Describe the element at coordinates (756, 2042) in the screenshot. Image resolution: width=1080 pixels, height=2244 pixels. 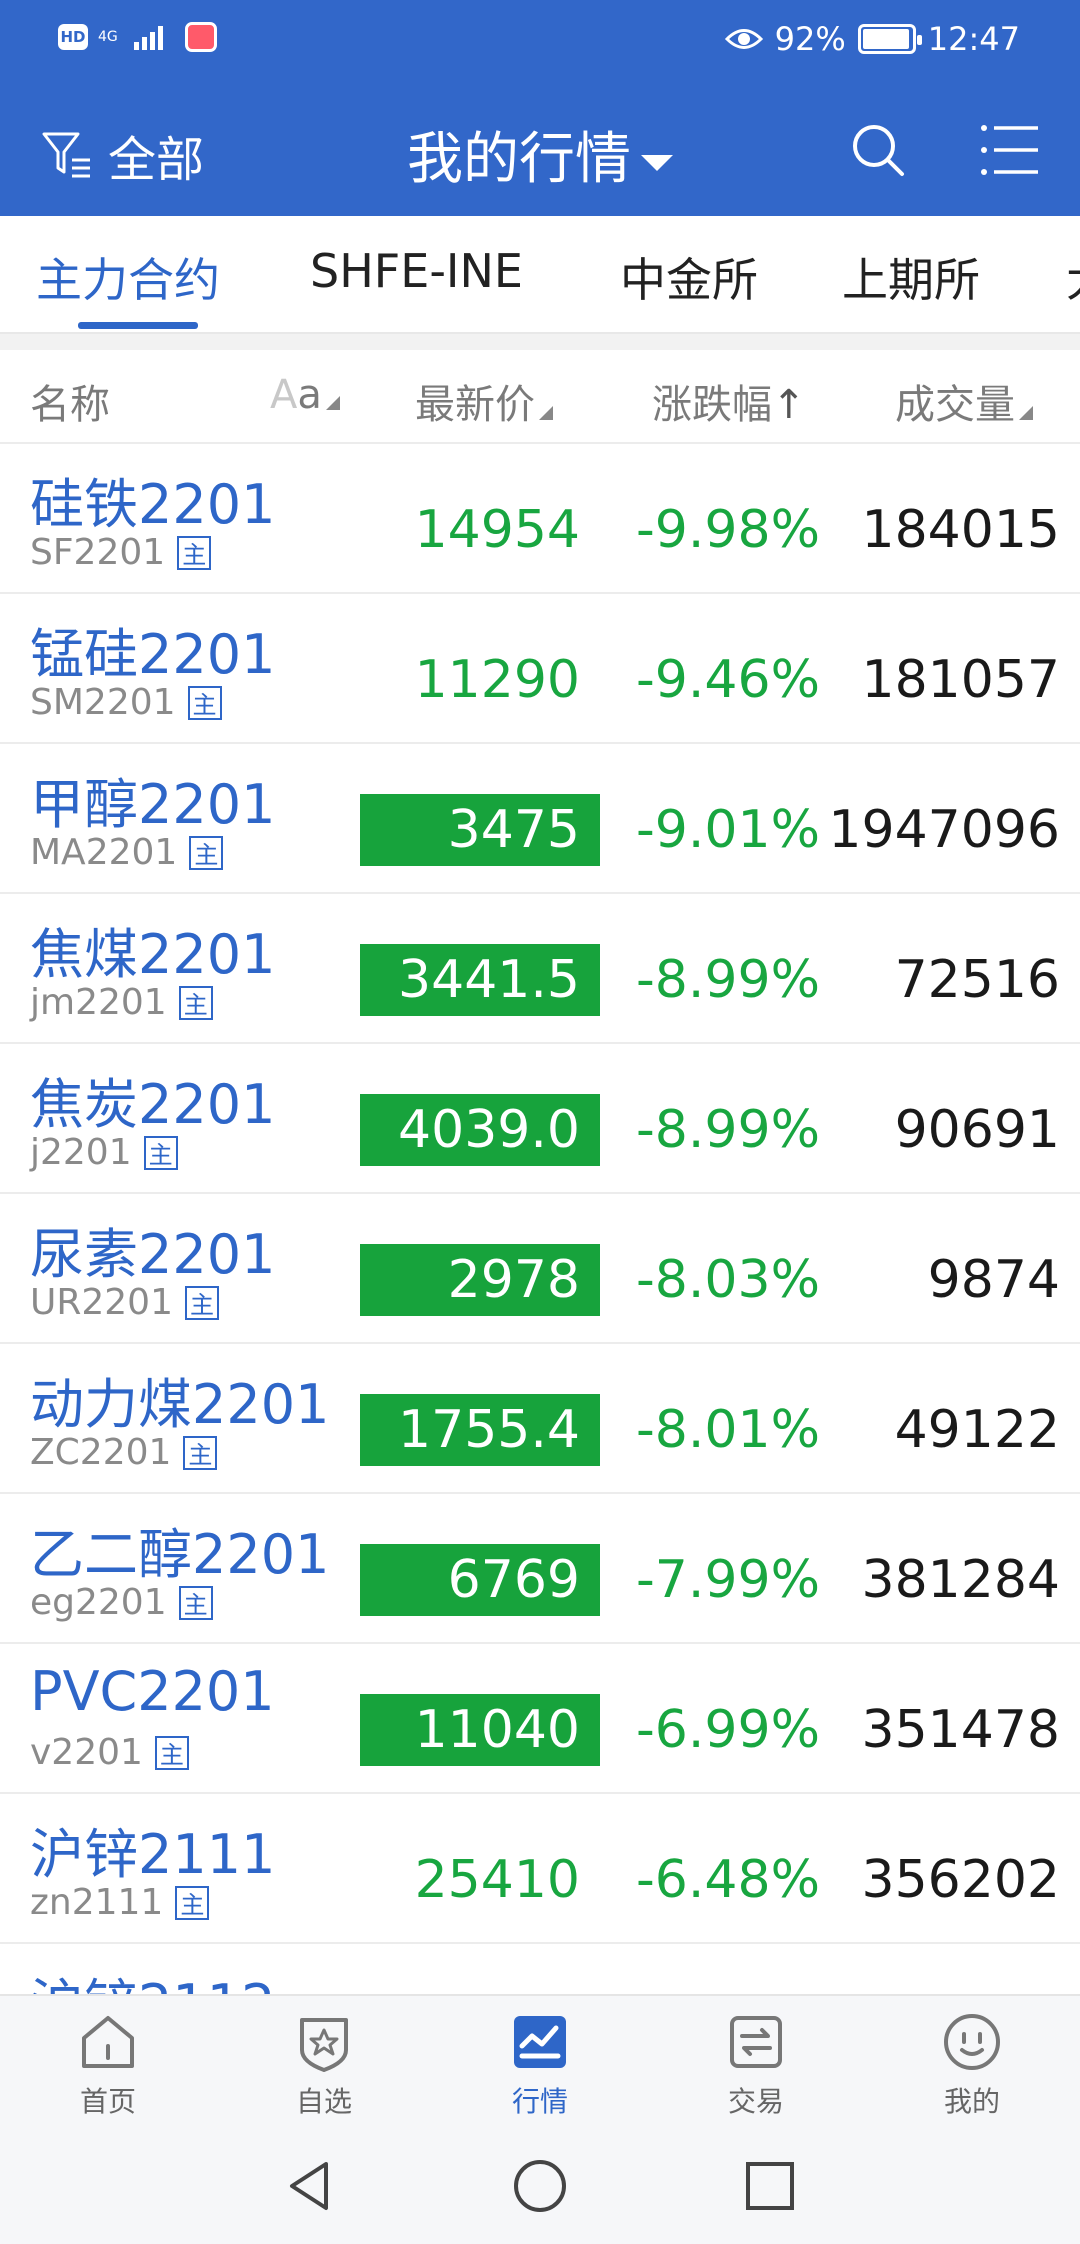
I see `exchange-icon` at that location.